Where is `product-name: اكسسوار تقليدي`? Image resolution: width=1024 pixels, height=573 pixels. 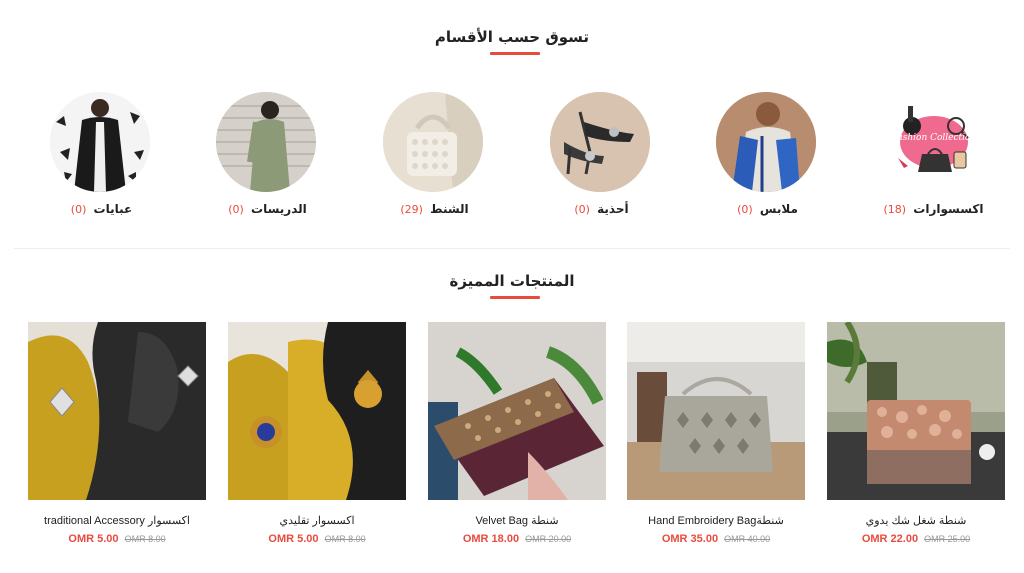
product-name: اكسسوار تقليدي is located at coordinates (317, 520).